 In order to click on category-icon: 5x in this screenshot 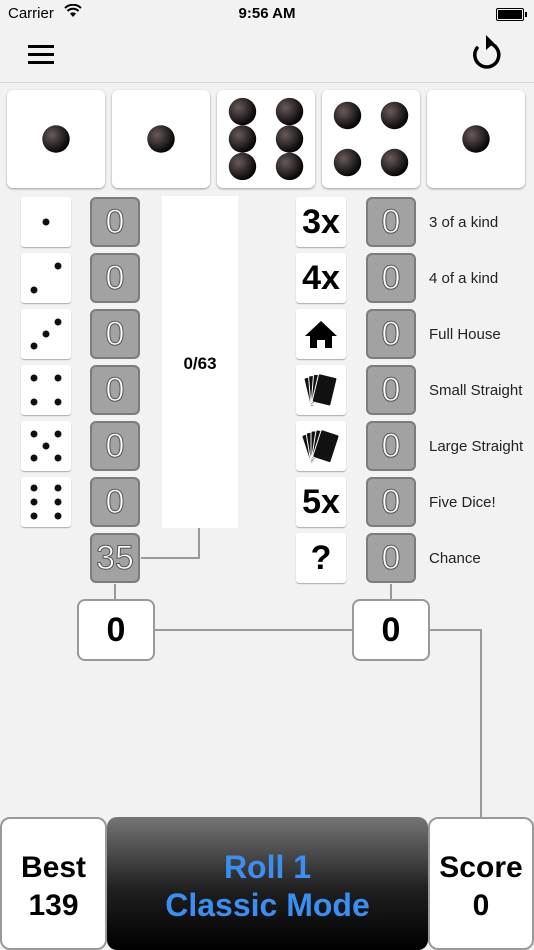, I will do `click(321, 502)`.